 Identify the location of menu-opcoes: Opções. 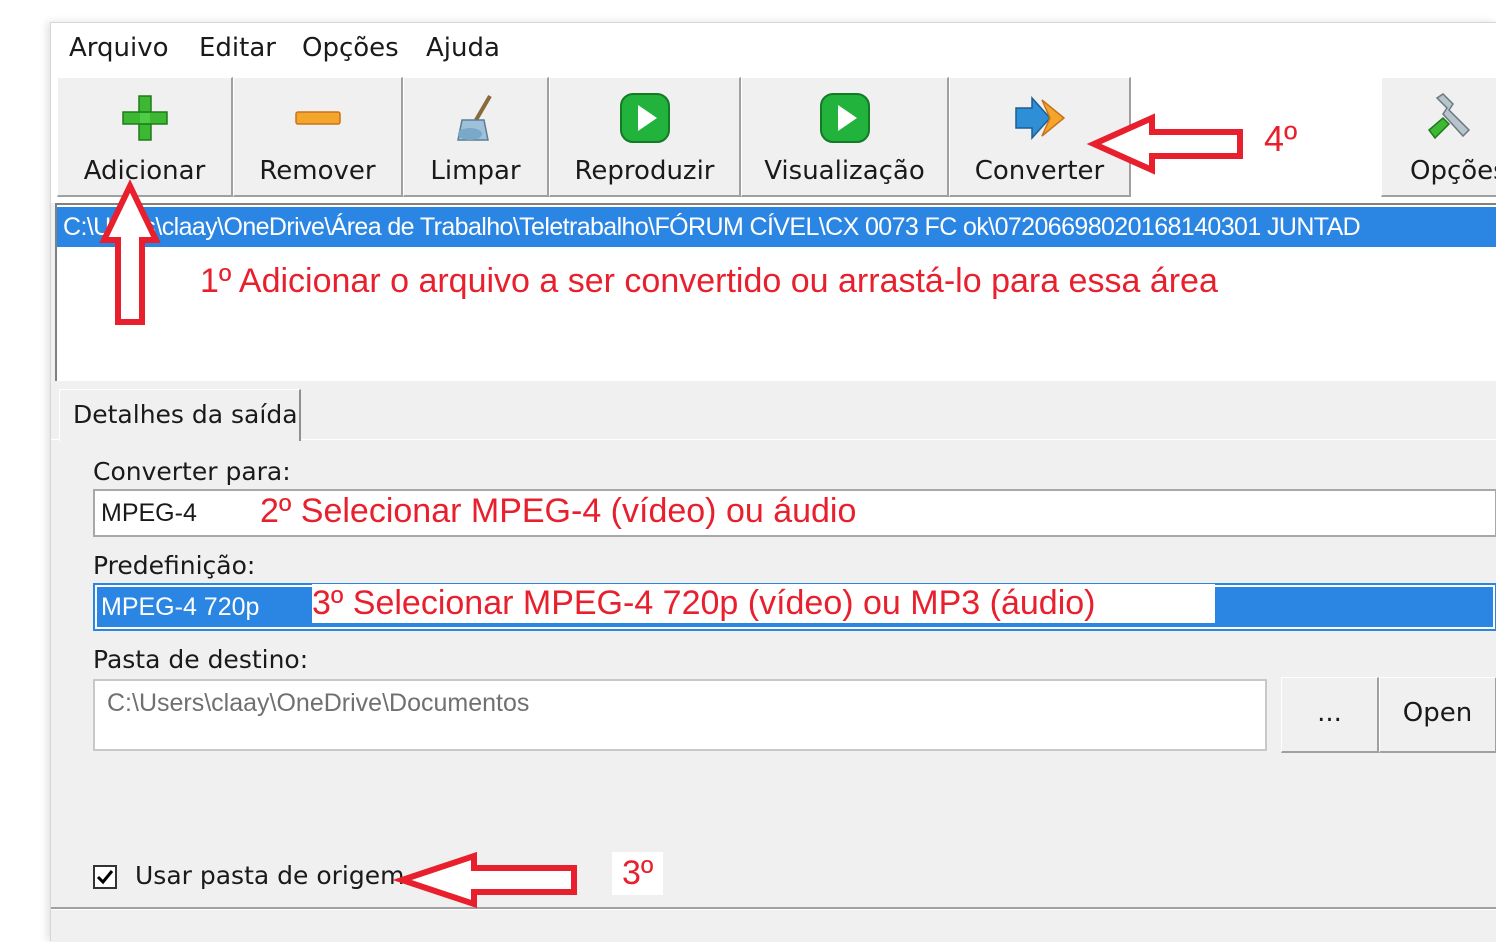
(350, 48).